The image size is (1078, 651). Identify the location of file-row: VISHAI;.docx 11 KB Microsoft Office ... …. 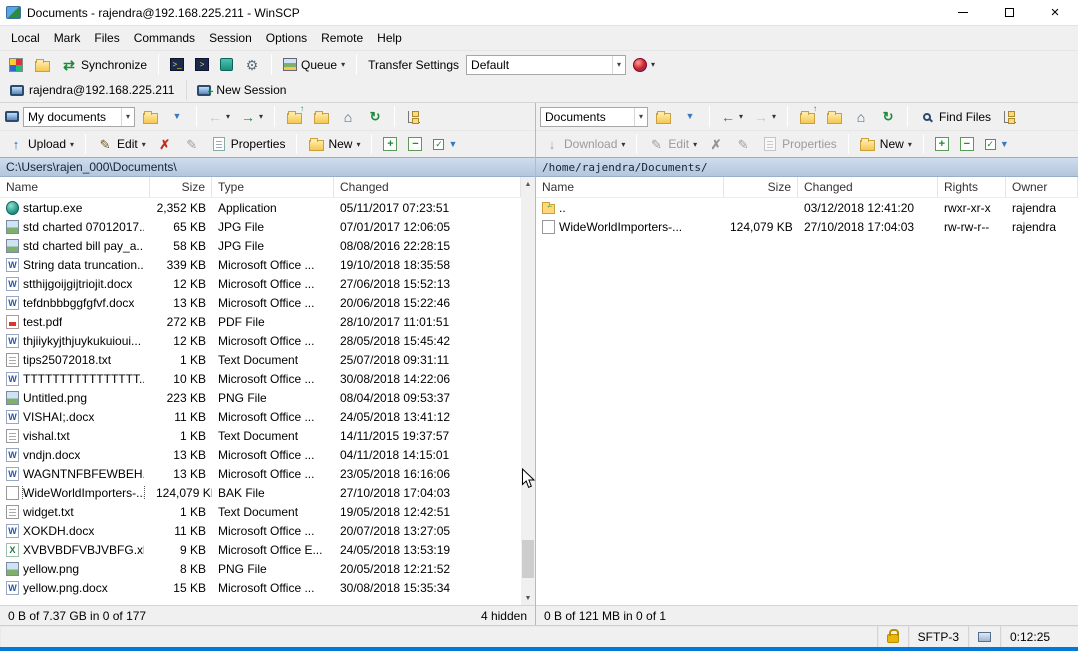
(260, 416).